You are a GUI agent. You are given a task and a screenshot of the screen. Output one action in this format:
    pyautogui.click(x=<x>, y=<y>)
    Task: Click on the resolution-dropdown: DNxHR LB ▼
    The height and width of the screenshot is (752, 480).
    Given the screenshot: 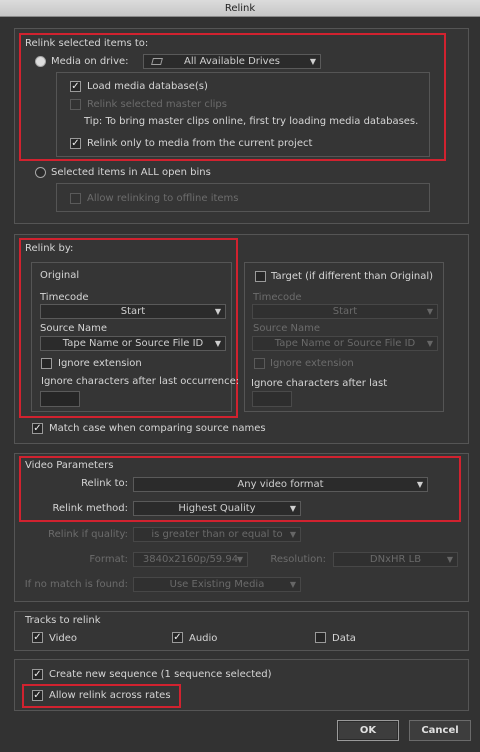 What is the action you would take?
    pyautogui.click(x=395, y=559)
    